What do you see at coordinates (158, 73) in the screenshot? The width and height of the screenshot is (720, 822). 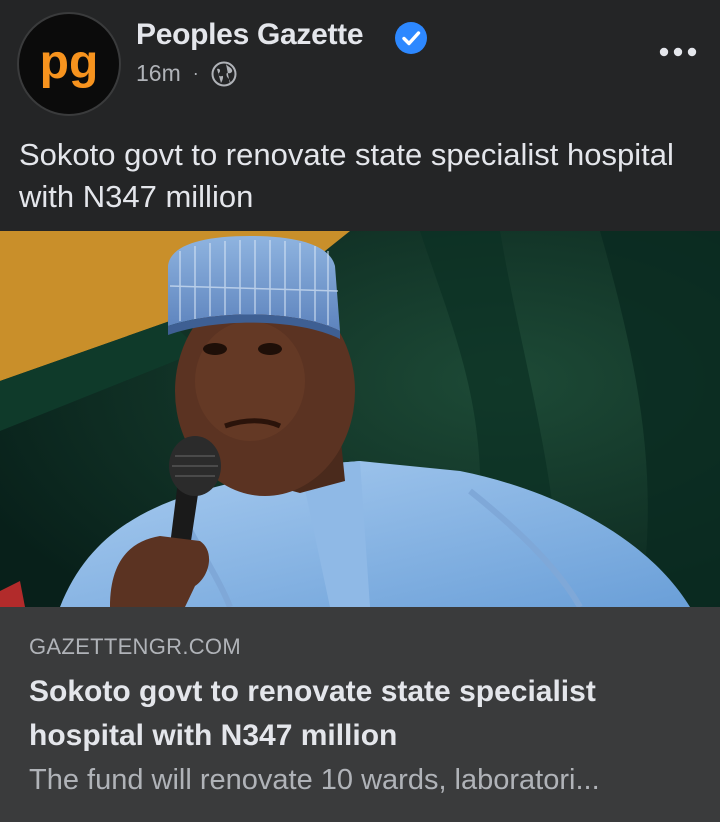 I see `post-timestamp: 16m` at bounding box center [158, 73].